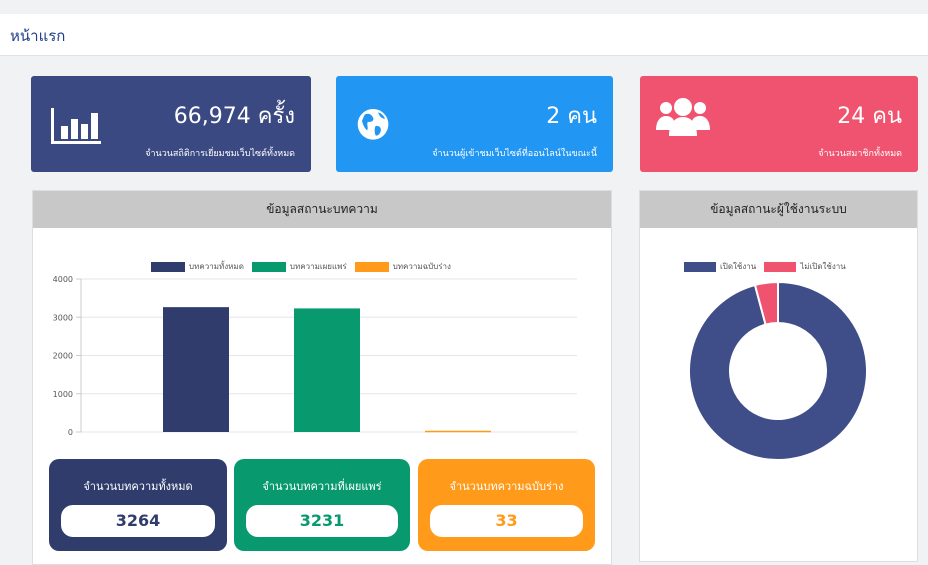  Describe the element at coordinates (38, 36) in the screenshot. I see `page-title: หน้าแรก` at that location.